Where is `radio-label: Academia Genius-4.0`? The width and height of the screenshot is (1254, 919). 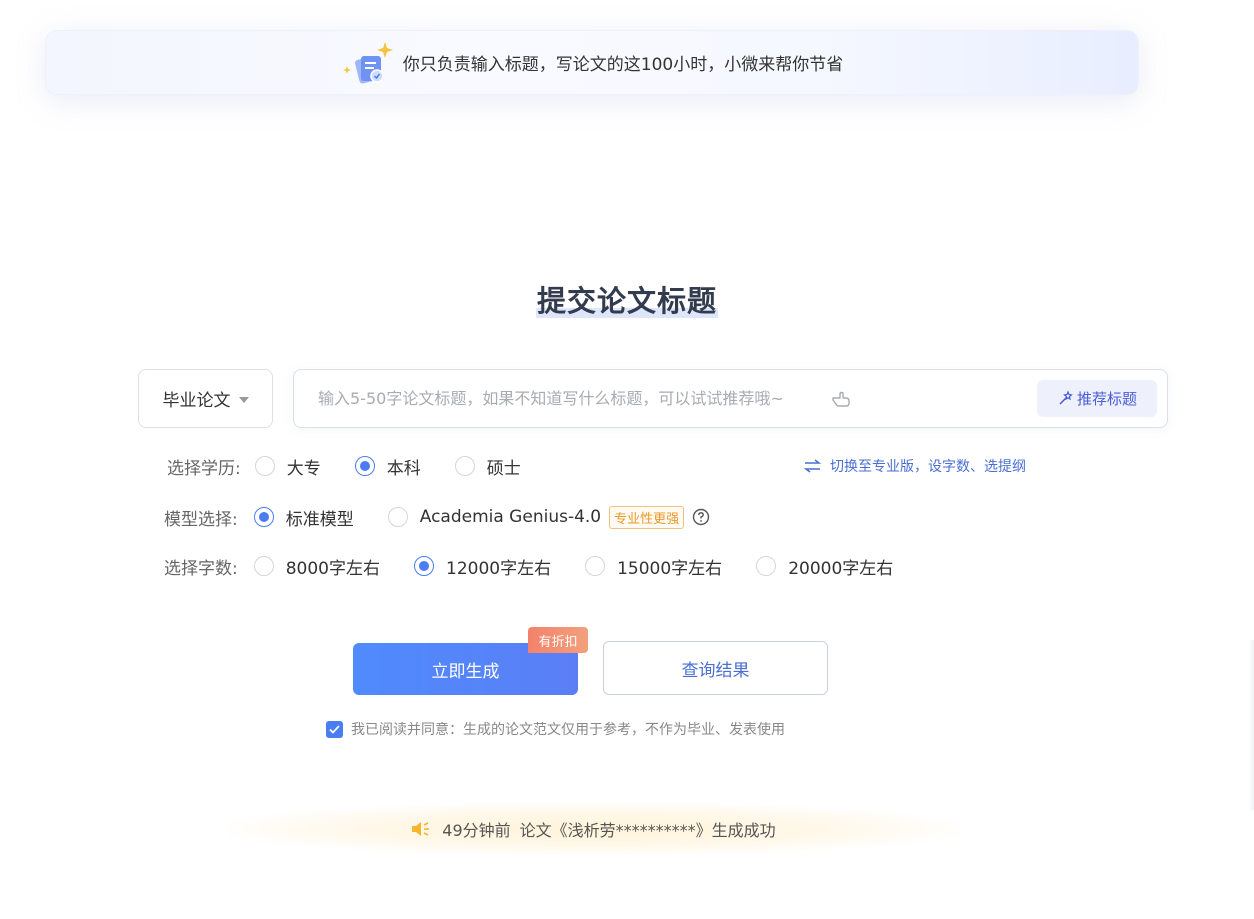 radio-label: Academia Genius-4.0 is located at coordinates (510, 517).